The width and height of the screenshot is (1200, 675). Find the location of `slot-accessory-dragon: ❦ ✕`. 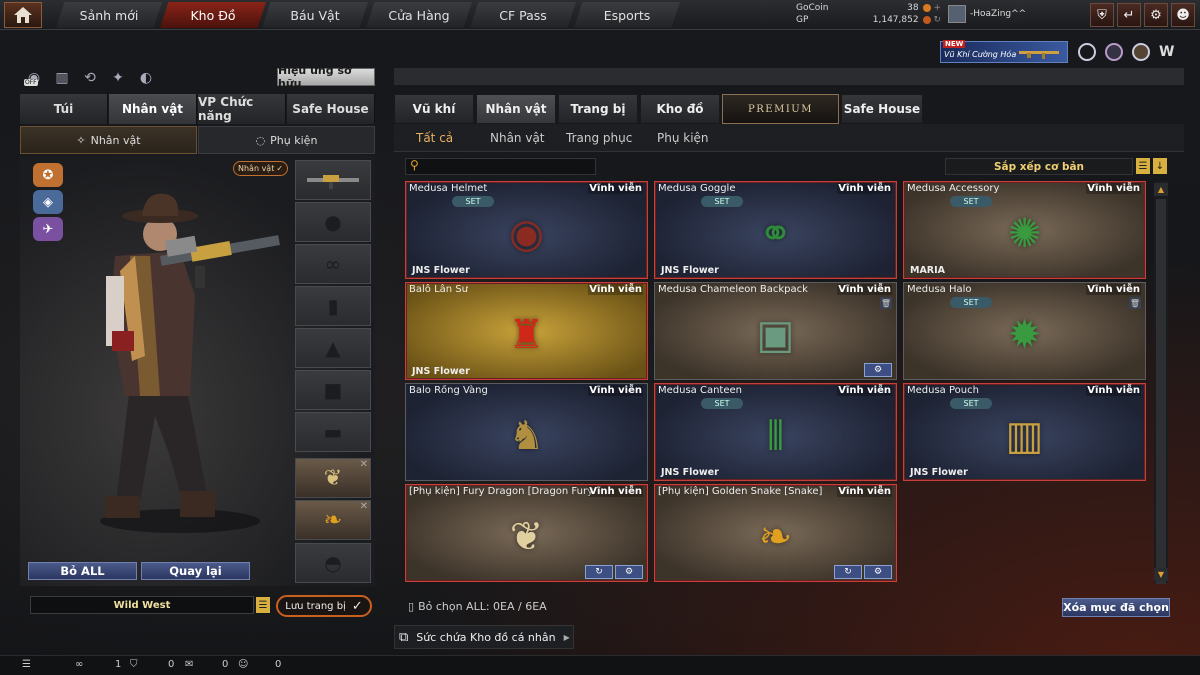

slot-accessory-dragon: ❦ ✕ is located at coordinates (333, 478).